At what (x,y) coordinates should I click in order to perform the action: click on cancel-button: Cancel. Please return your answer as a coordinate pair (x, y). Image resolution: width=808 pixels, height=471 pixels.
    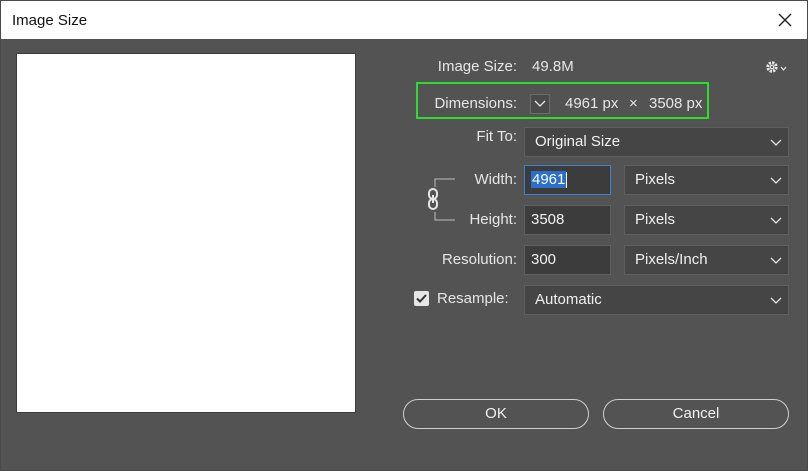
    Looking at the image, I should click on (696, 414).